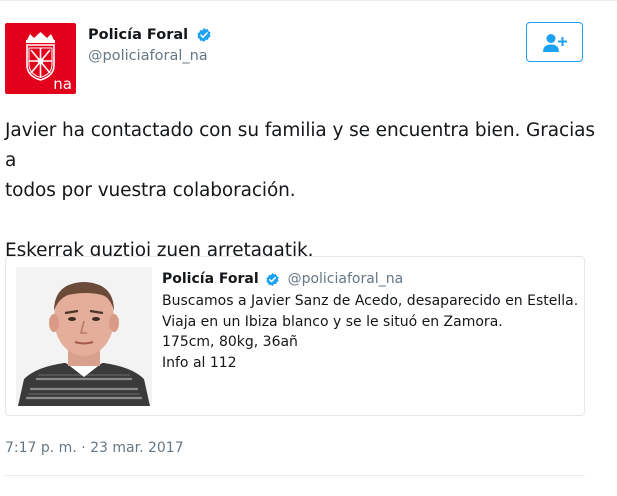  I want to click on add-user-icon, so click(555, 43).